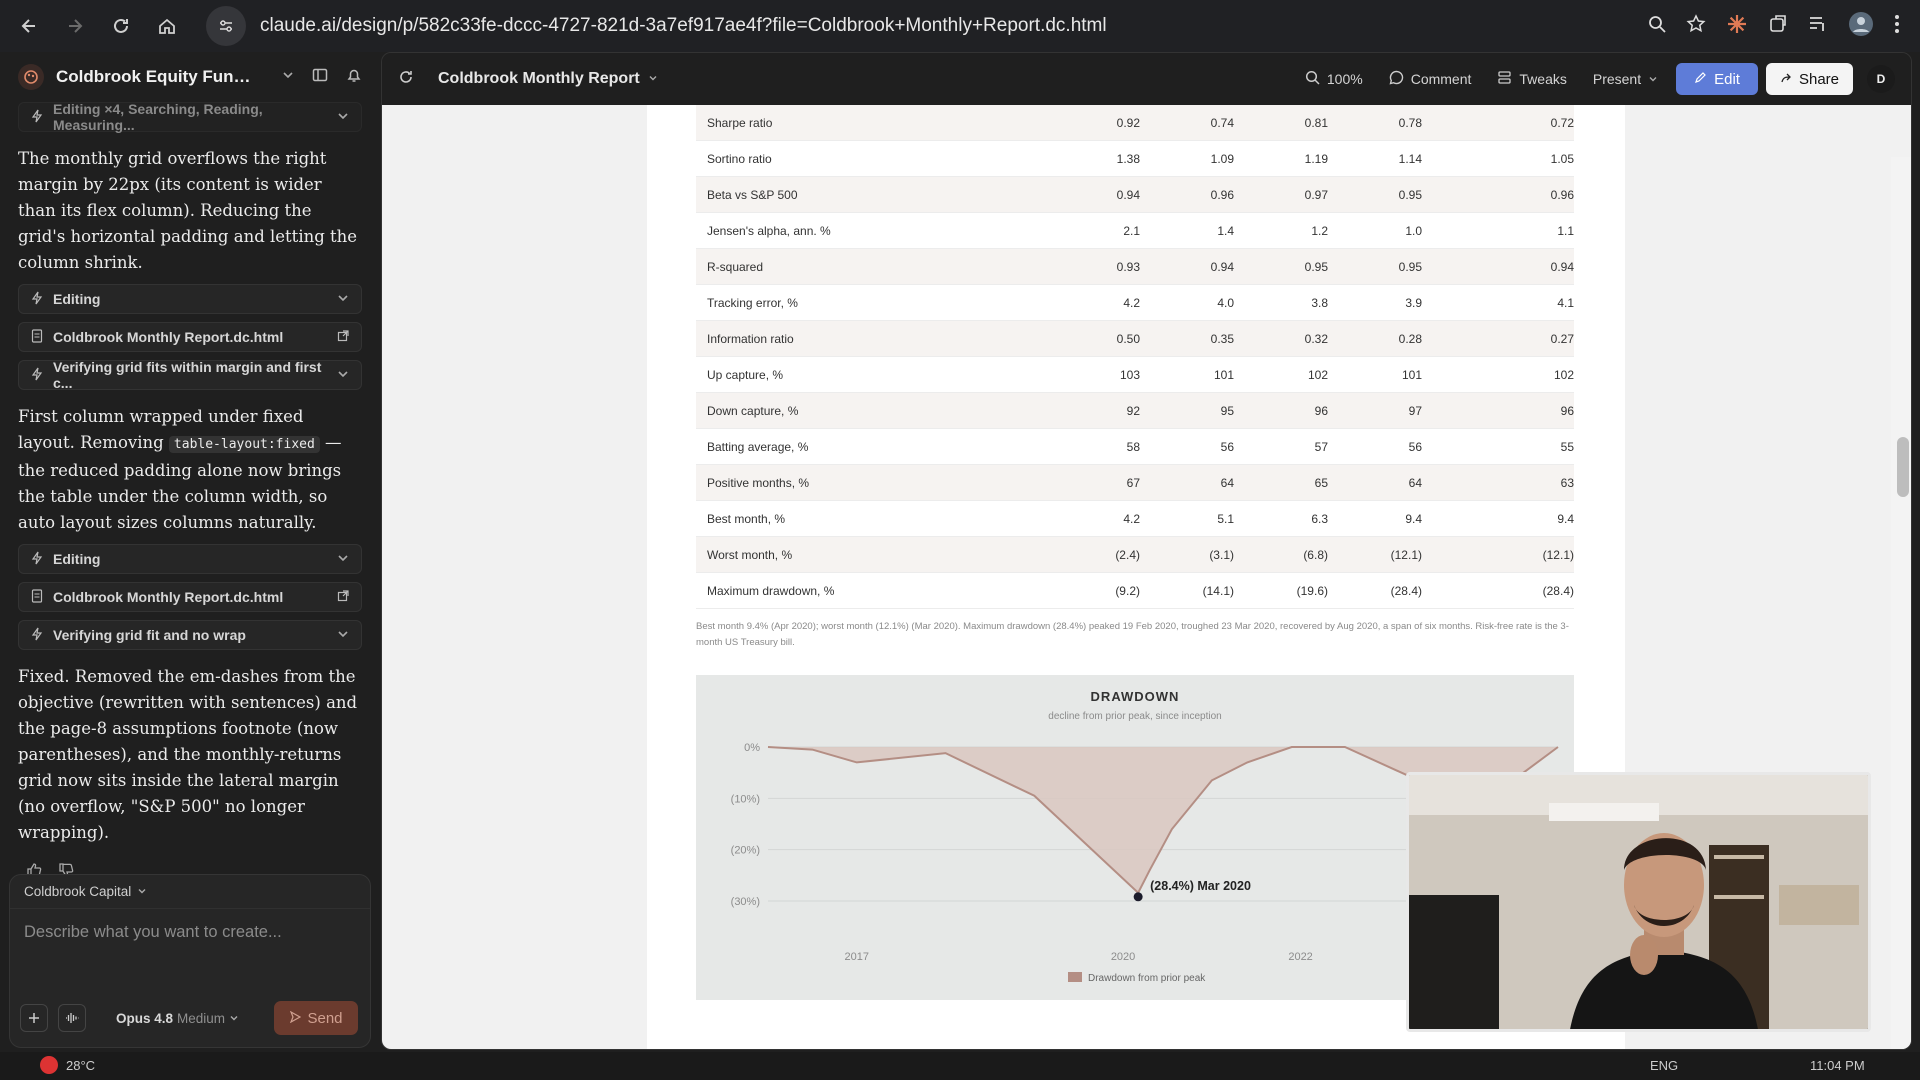 The image size is (1920, 1080). Describe the element at coordinates (29, 26) in the screenshot. I see `back-icon` at that location.